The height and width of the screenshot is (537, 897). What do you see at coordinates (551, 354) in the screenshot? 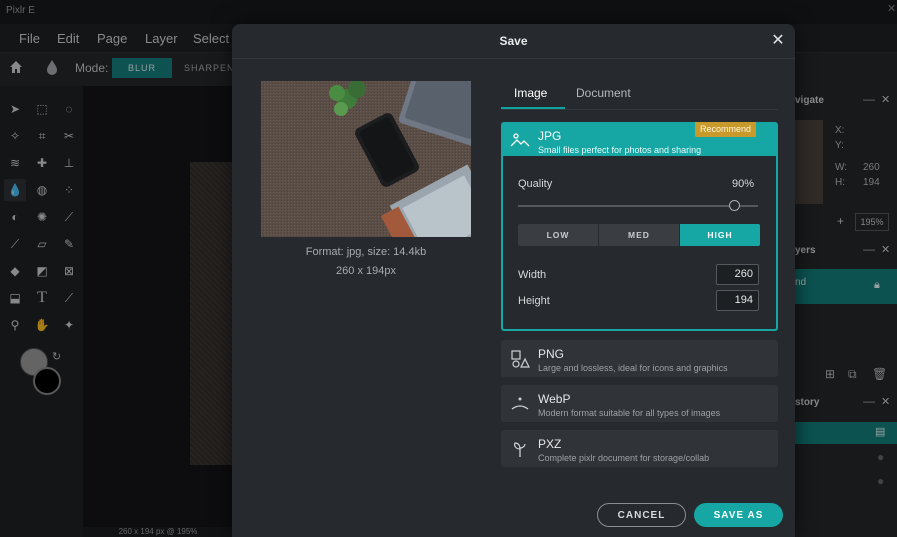
I see `png-name: PNG` at bounding box center [551, 354].